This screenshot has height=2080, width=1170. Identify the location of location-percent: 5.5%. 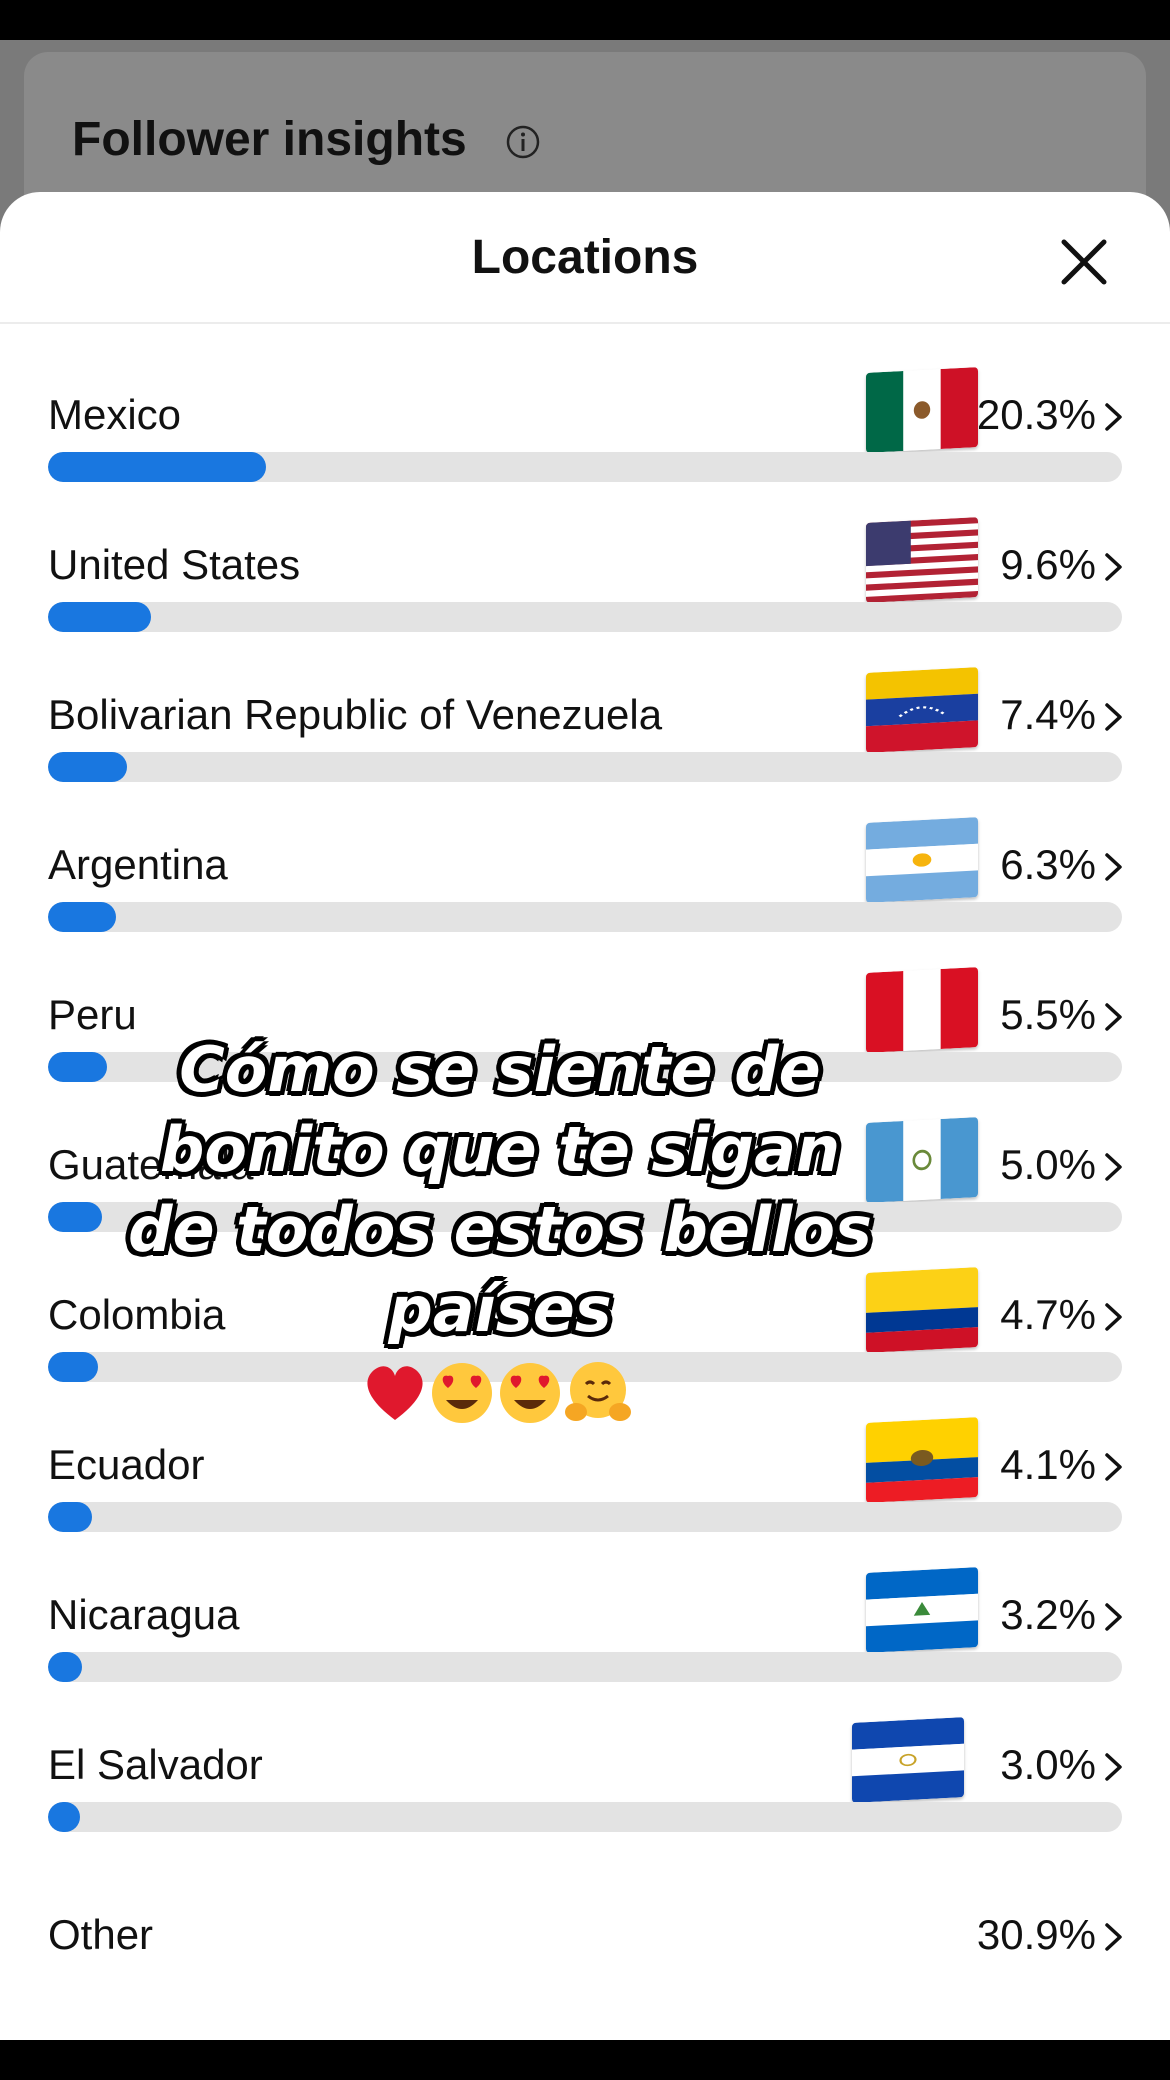
(1048, 1014).